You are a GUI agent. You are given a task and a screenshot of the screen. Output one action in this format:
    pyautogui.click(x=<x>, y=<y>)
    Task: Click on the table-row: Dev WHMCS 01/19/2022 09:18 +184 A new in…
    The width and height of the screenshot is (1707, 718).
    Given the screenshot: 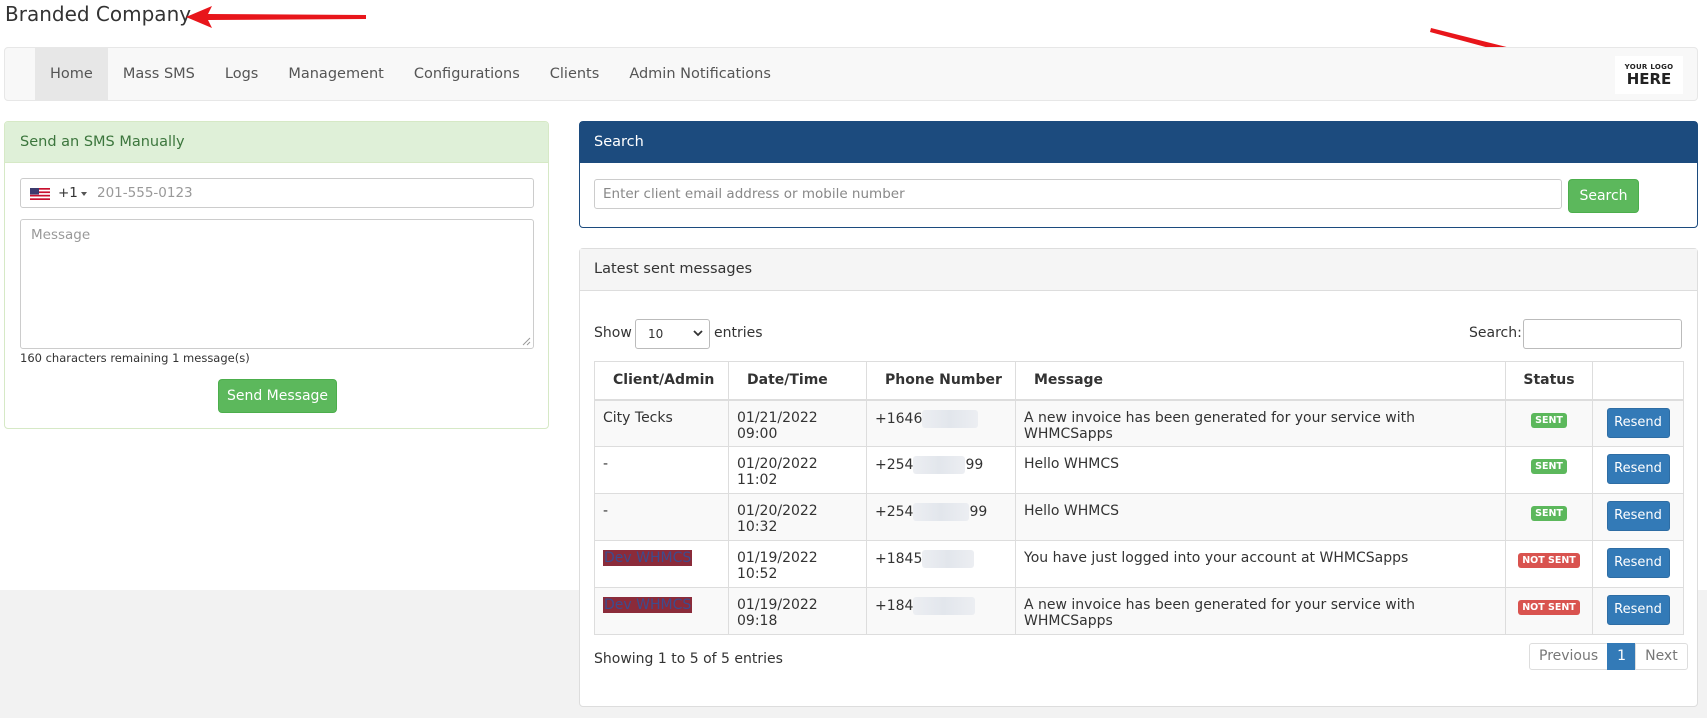 What is the action you would take?
    pyautogui.click(x=1139, y=611)
    